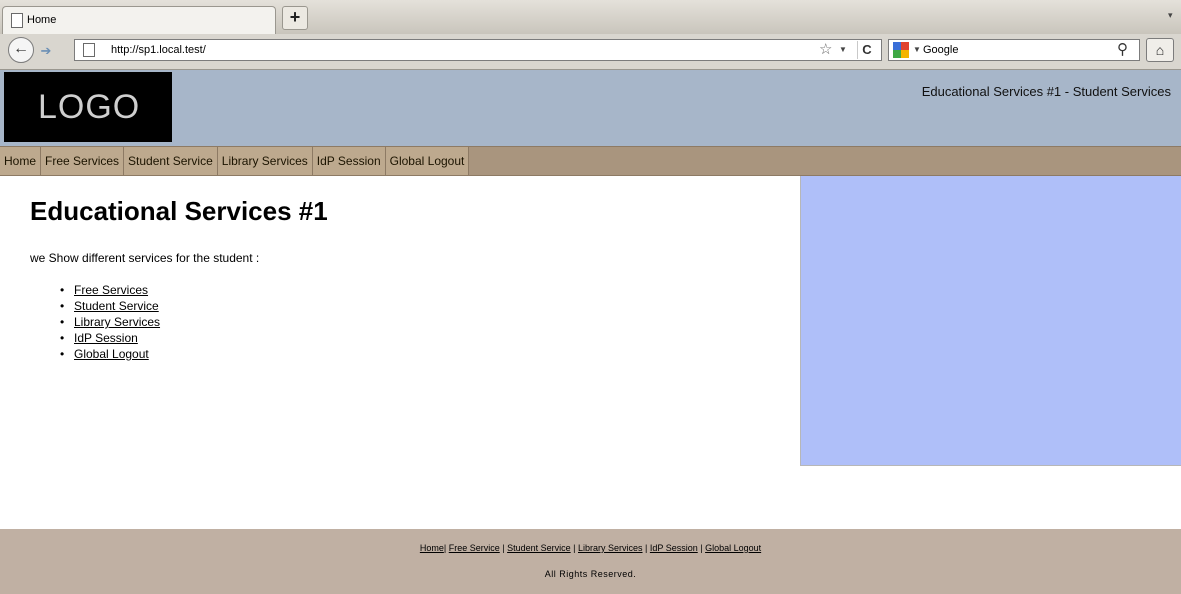 Image resolution: width=1181 pixels, height=594 pixels. Describe the element at coordinates (1170, 15) in the screenshot. I see `tab-list-icon: ▾` at that location.